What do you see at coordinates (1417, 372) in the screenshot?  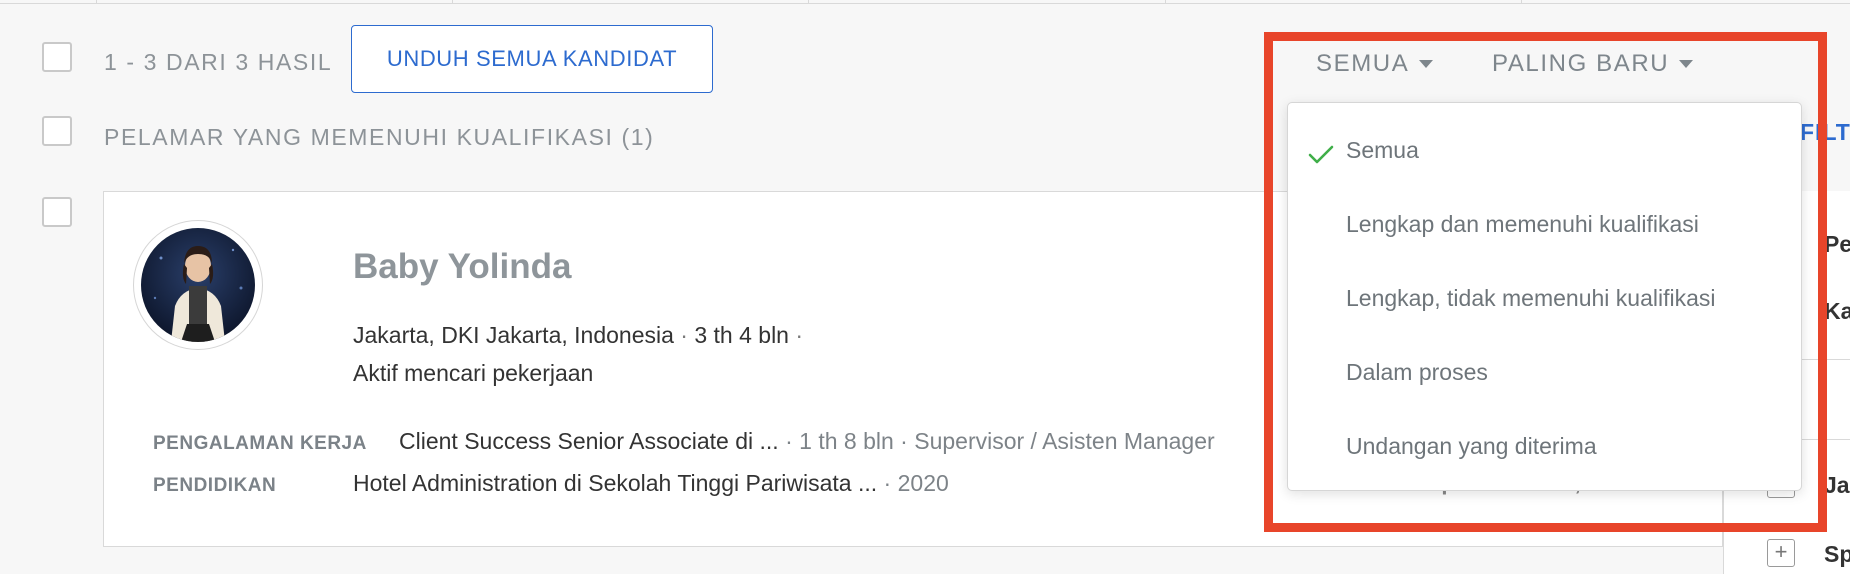 I see `menu-item-in-process: Dalam proses` at bounding box center [1417, 372].